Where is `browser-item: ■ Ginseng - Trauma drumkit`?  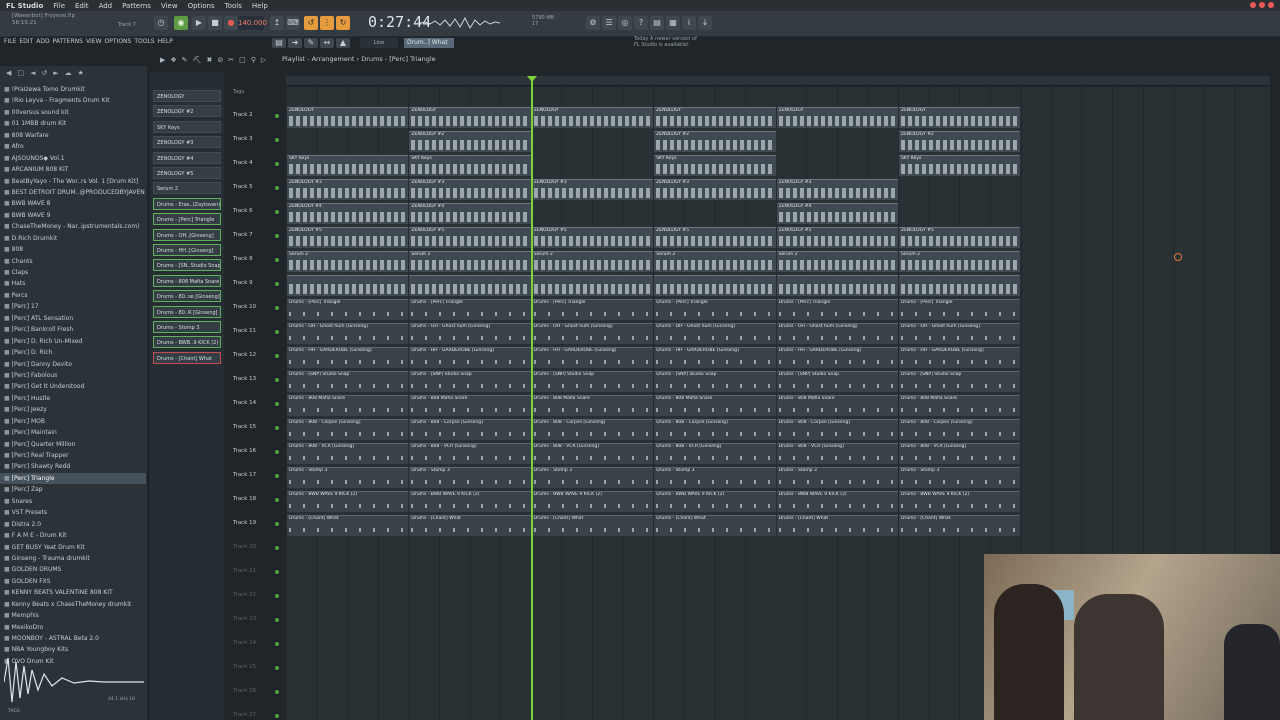
browser-item: ■ Ginseng - Trauma drumkit is located at coordinates (73, 558).